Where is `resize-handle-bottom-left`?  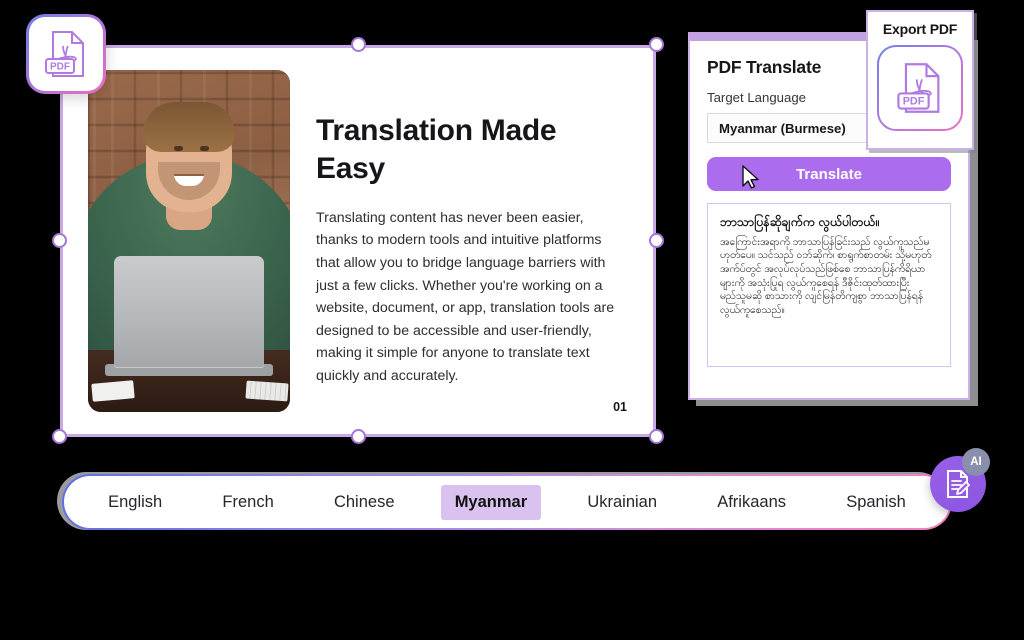 resize-handle-bottom-left is located at coordinates (59, 436).